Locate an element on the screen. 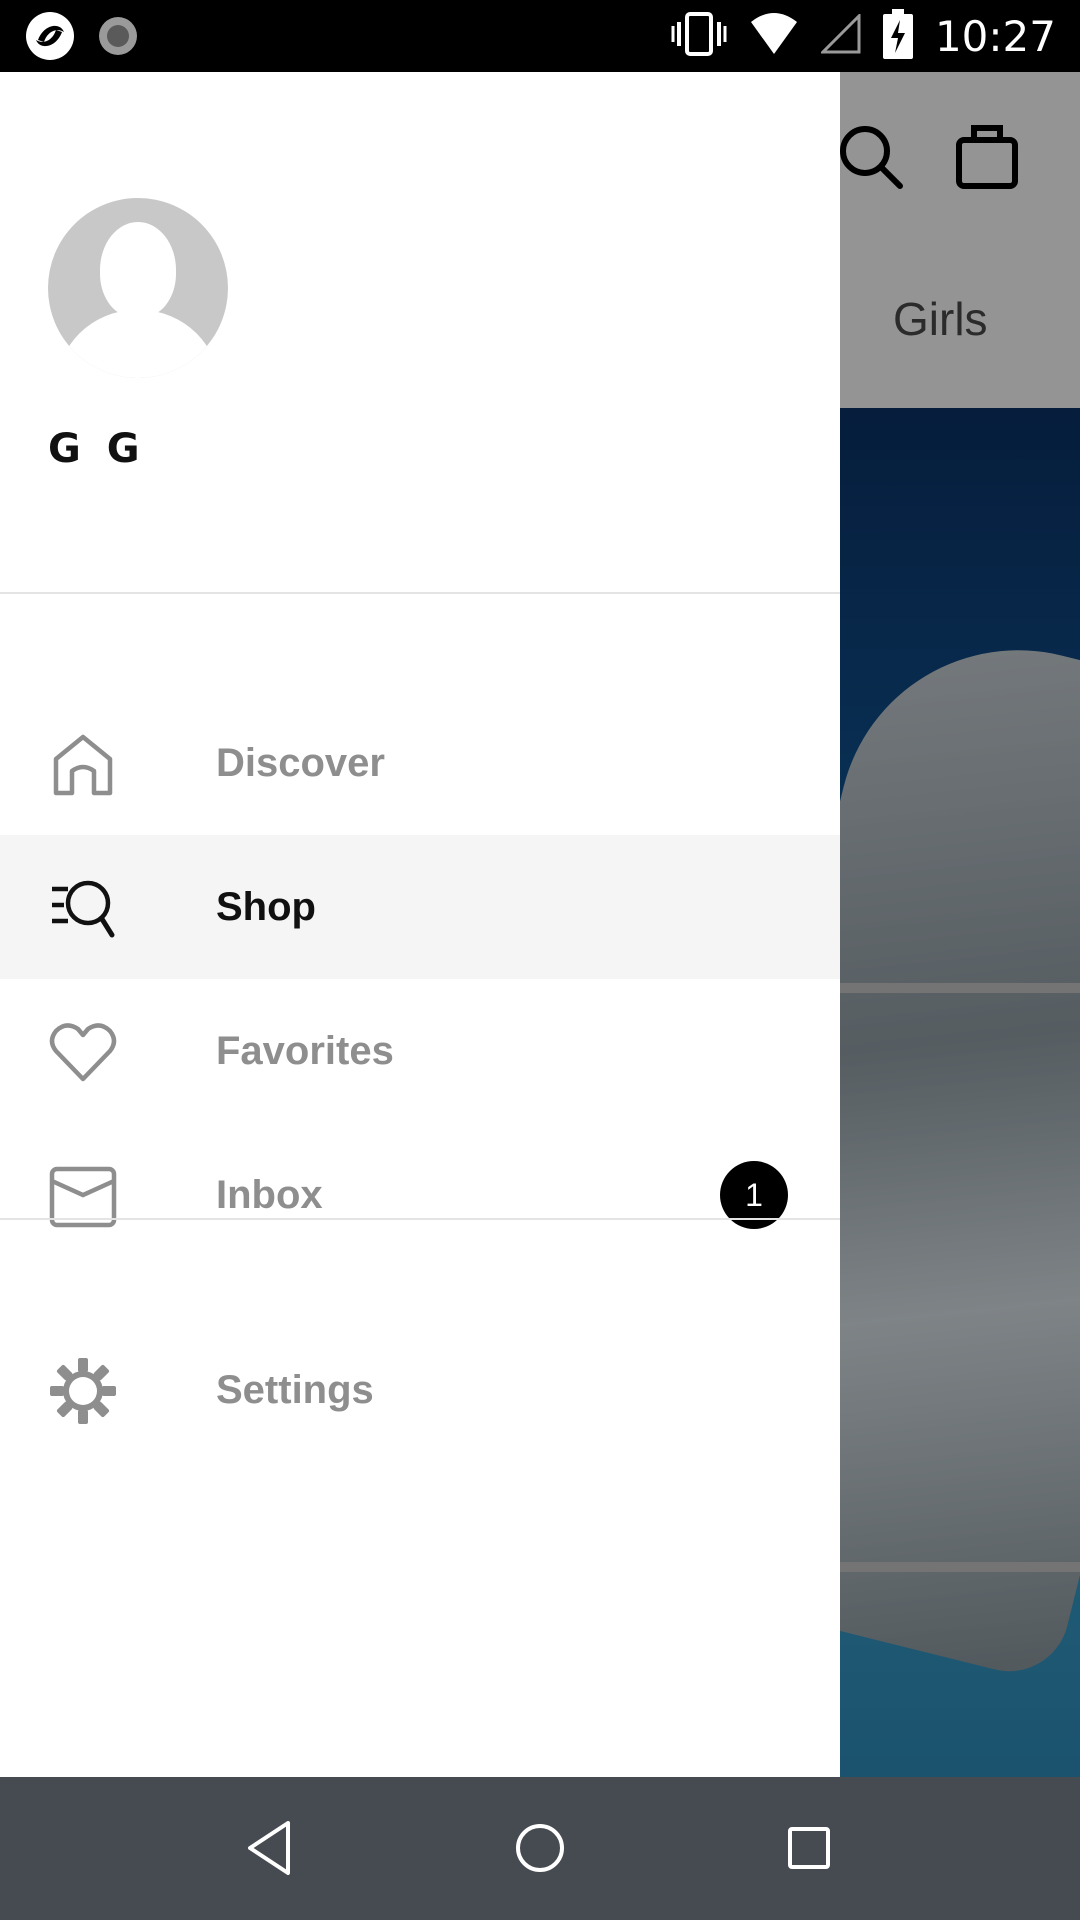 The image size is (1080, 1920). menu-item-discover: Discover is located at coordinates (420, 763).